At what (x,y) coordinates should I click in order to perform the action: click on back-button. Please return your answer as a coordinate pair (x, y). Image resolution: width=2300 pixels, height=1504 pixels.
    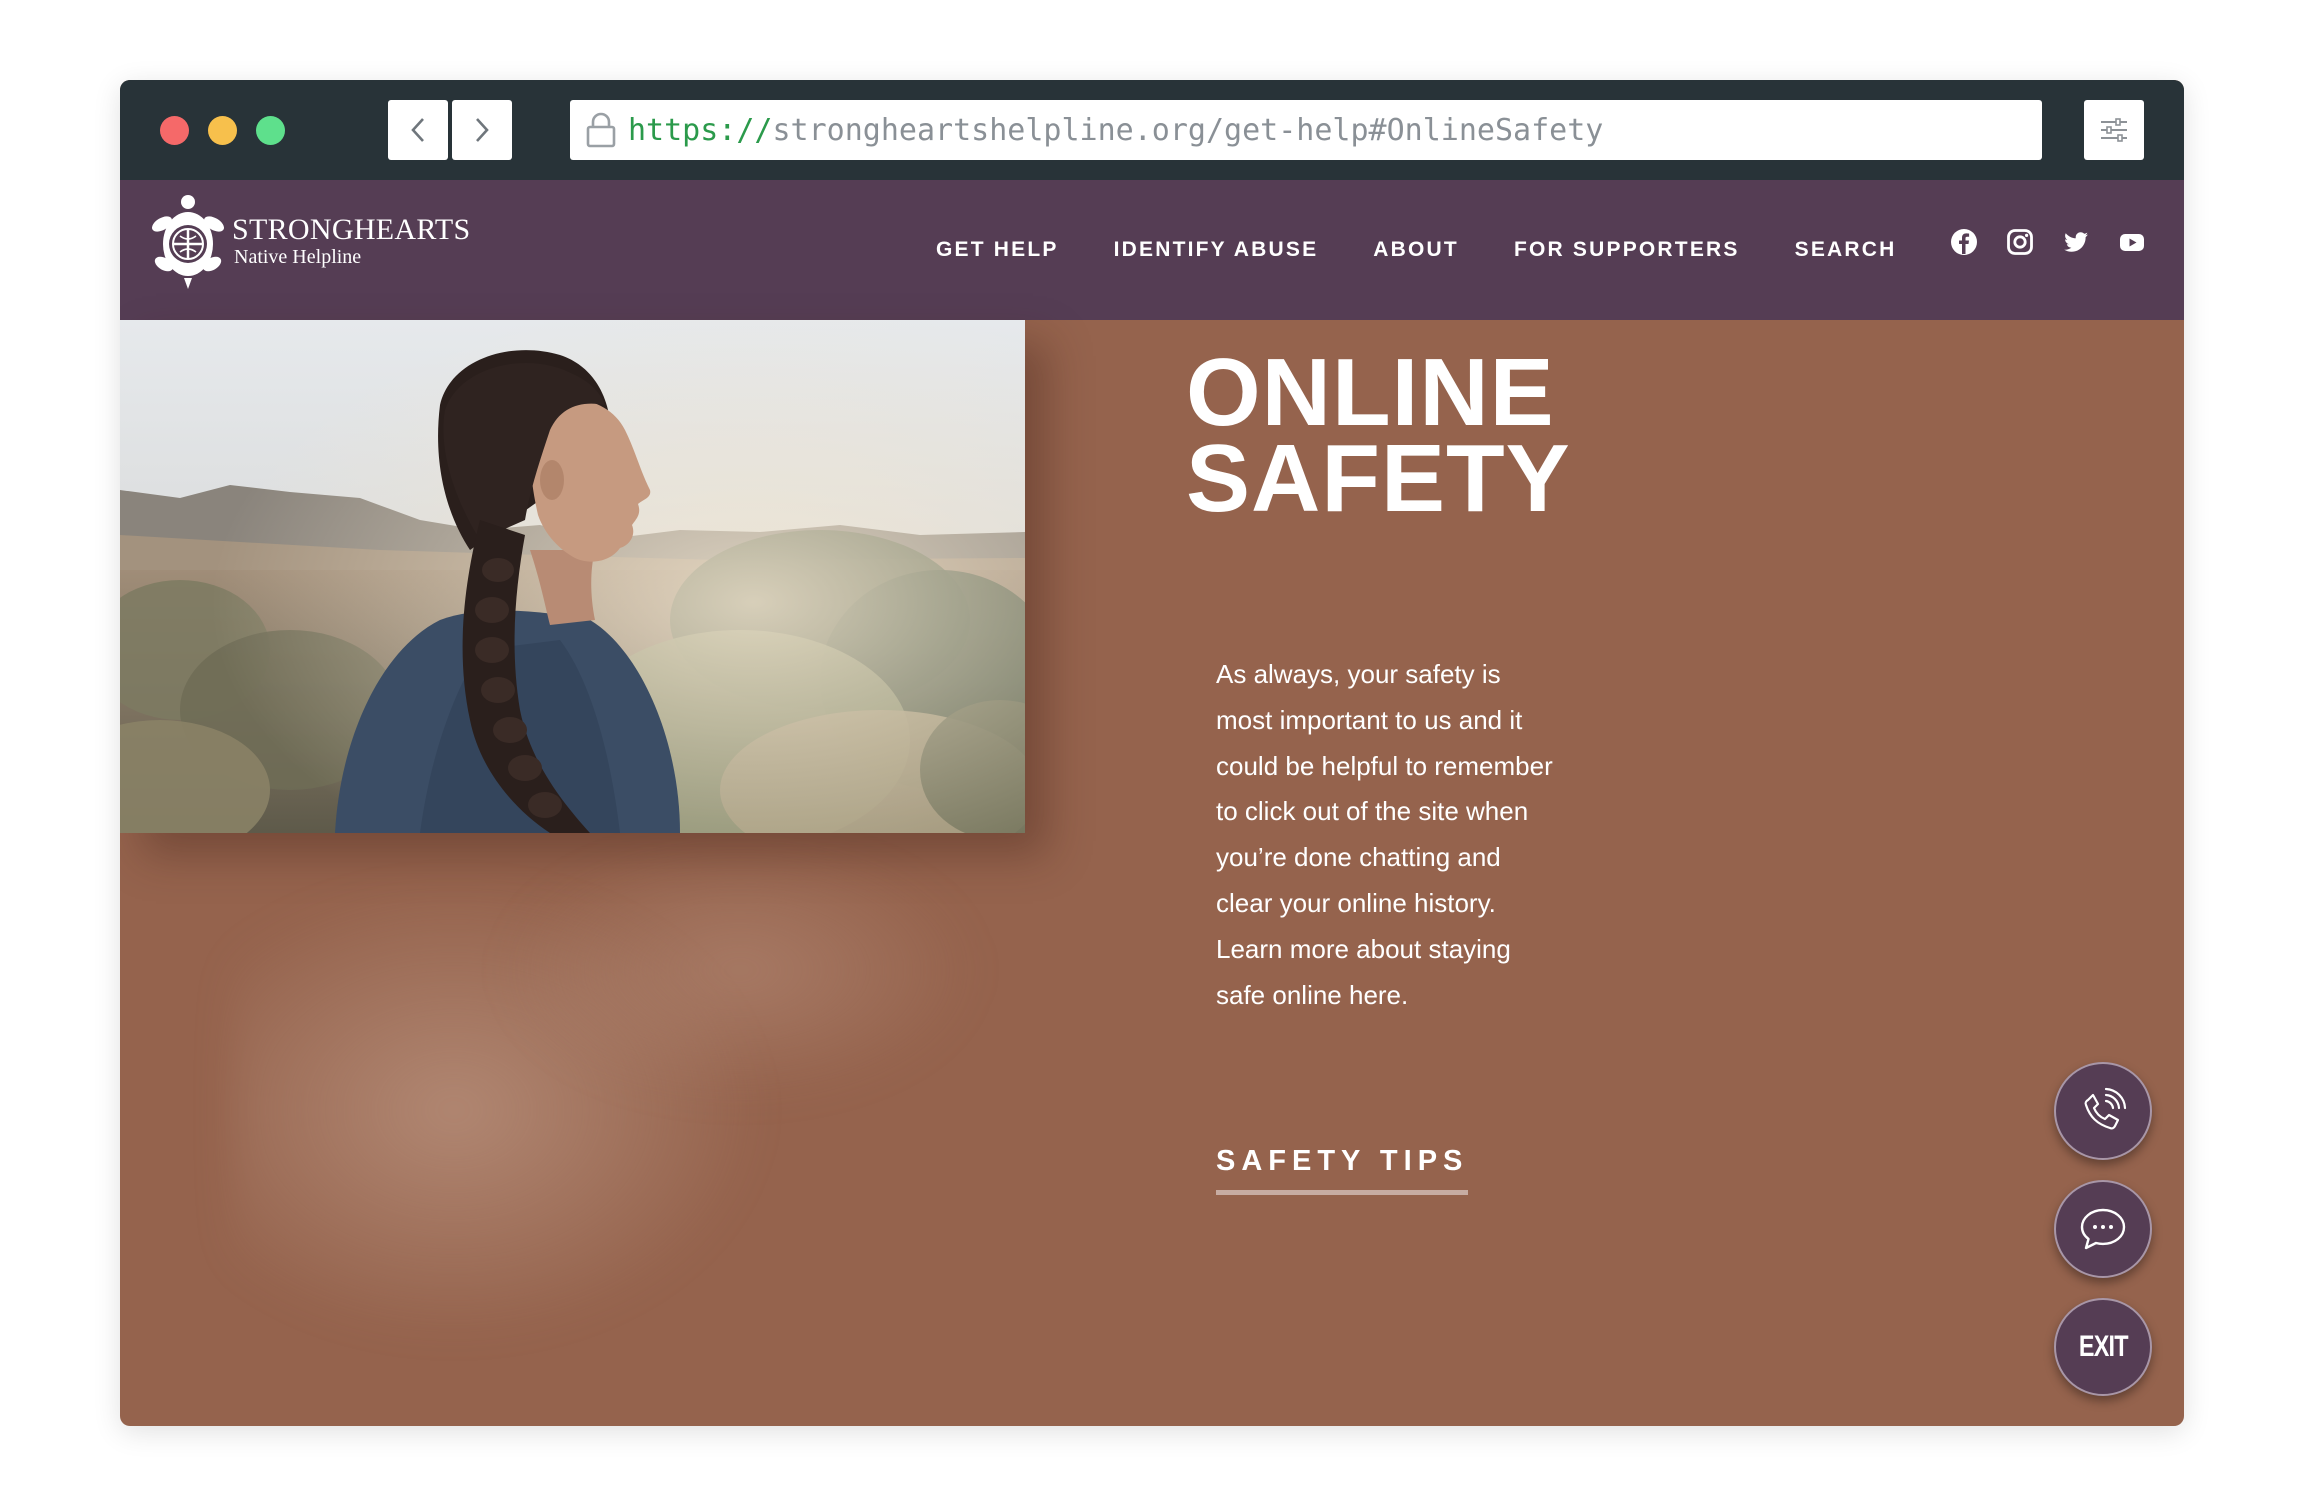
    Looking at the image, I should click on (418, 130).